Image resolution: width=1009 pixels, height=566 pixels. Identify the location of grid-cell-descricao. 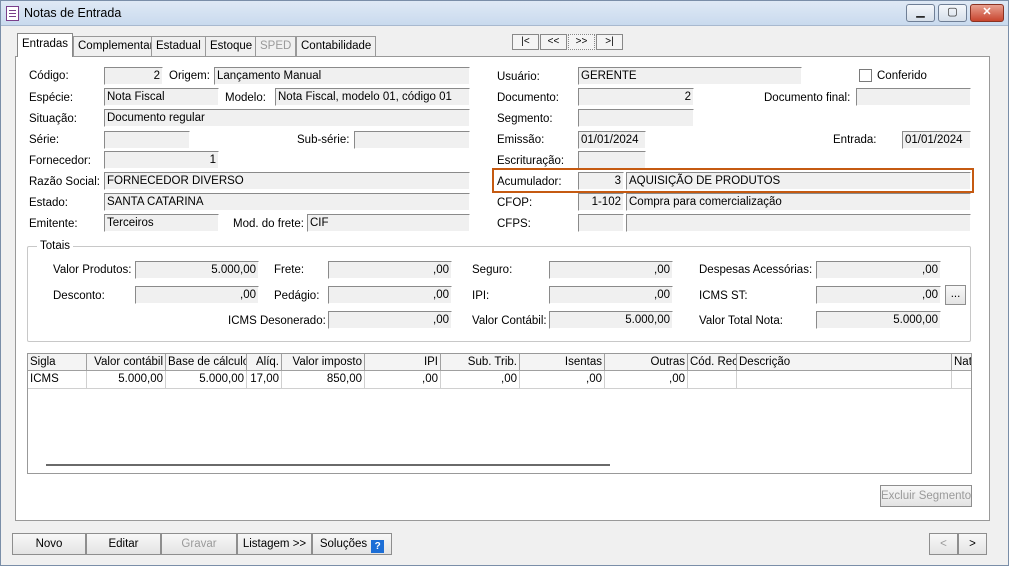
(844, 380).